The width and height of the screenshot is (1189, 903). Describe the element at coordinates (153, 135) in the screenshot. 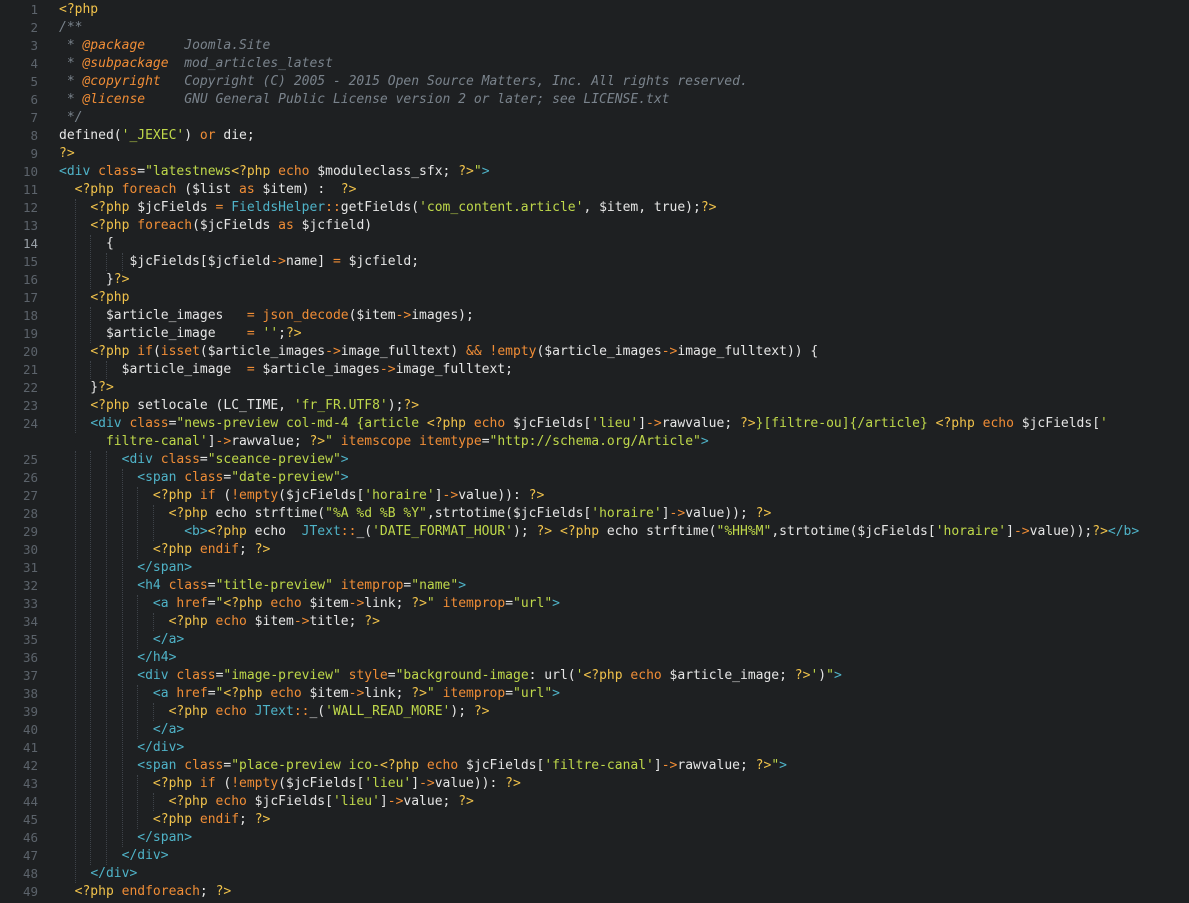

I see `code-token: '_JEXEC'` at that location.